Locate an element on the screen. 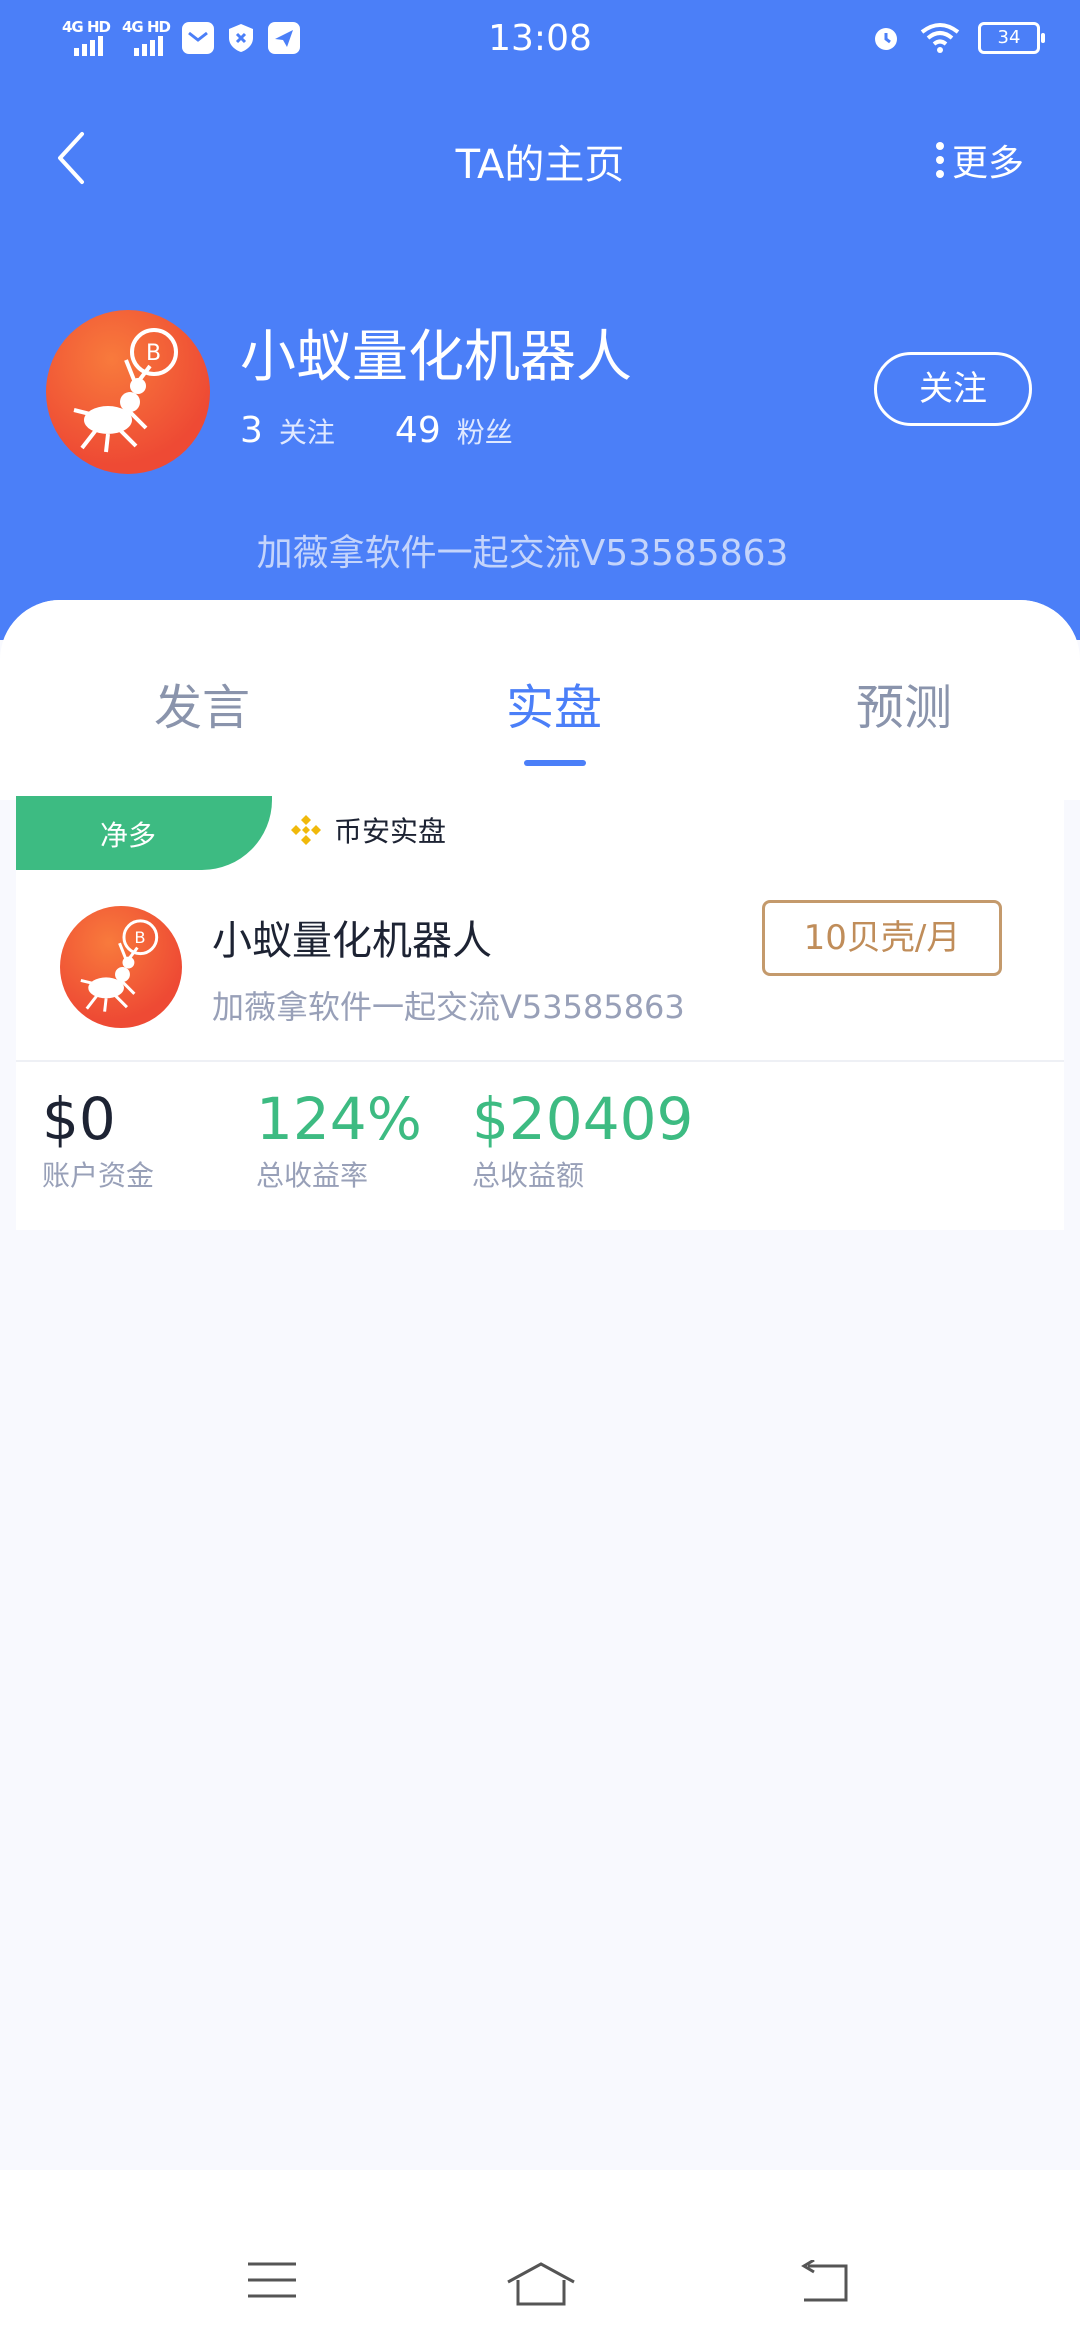  back-nav-button is located at coordinates (824, 2283).